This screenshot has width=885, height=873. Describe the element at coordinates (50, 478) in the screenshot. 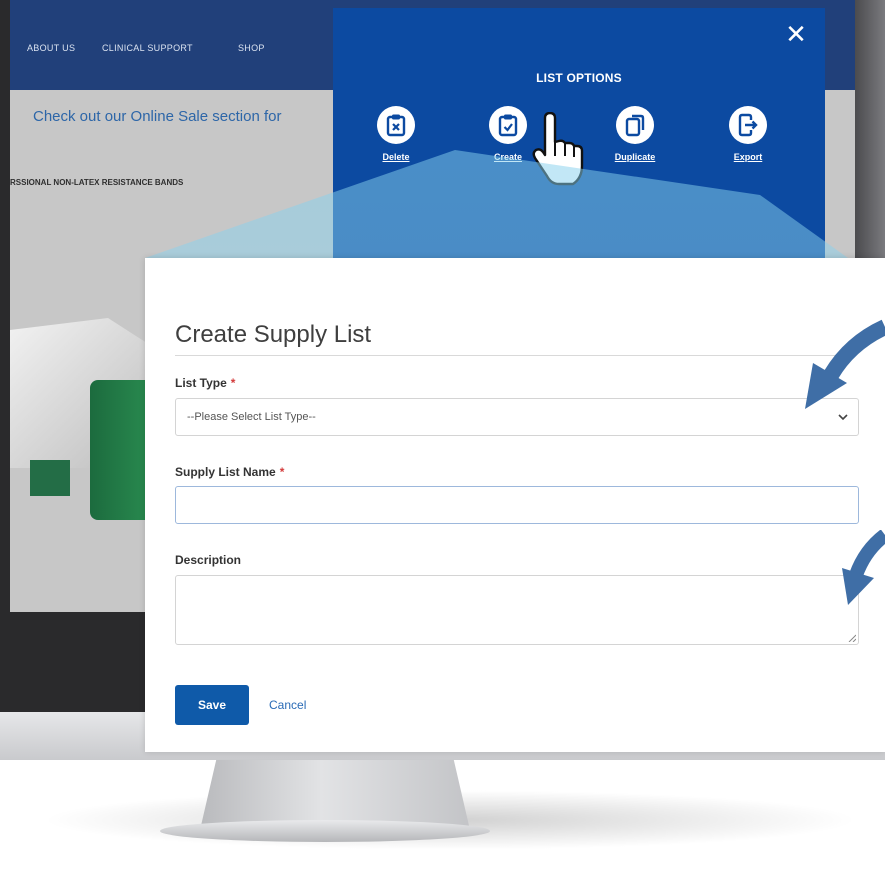

I see `product-label-image` at that location.